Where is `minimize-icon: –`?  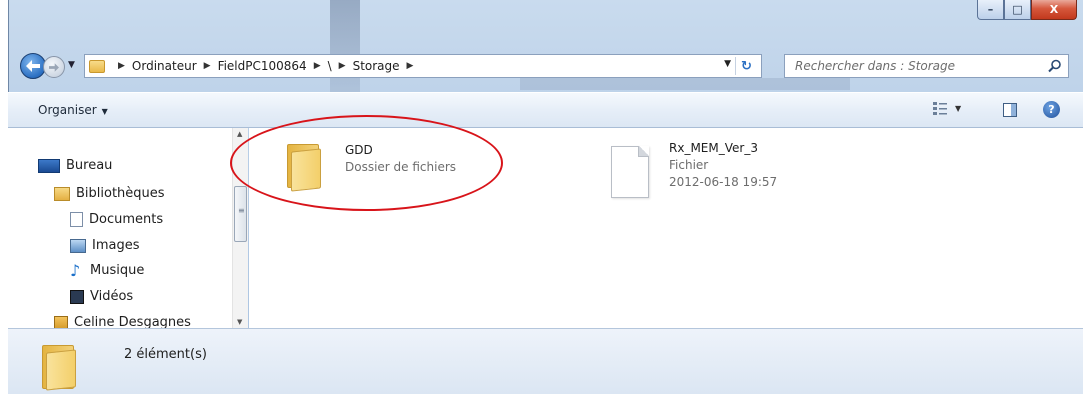
minimize-icon: – is located at coordinates (990, 9).